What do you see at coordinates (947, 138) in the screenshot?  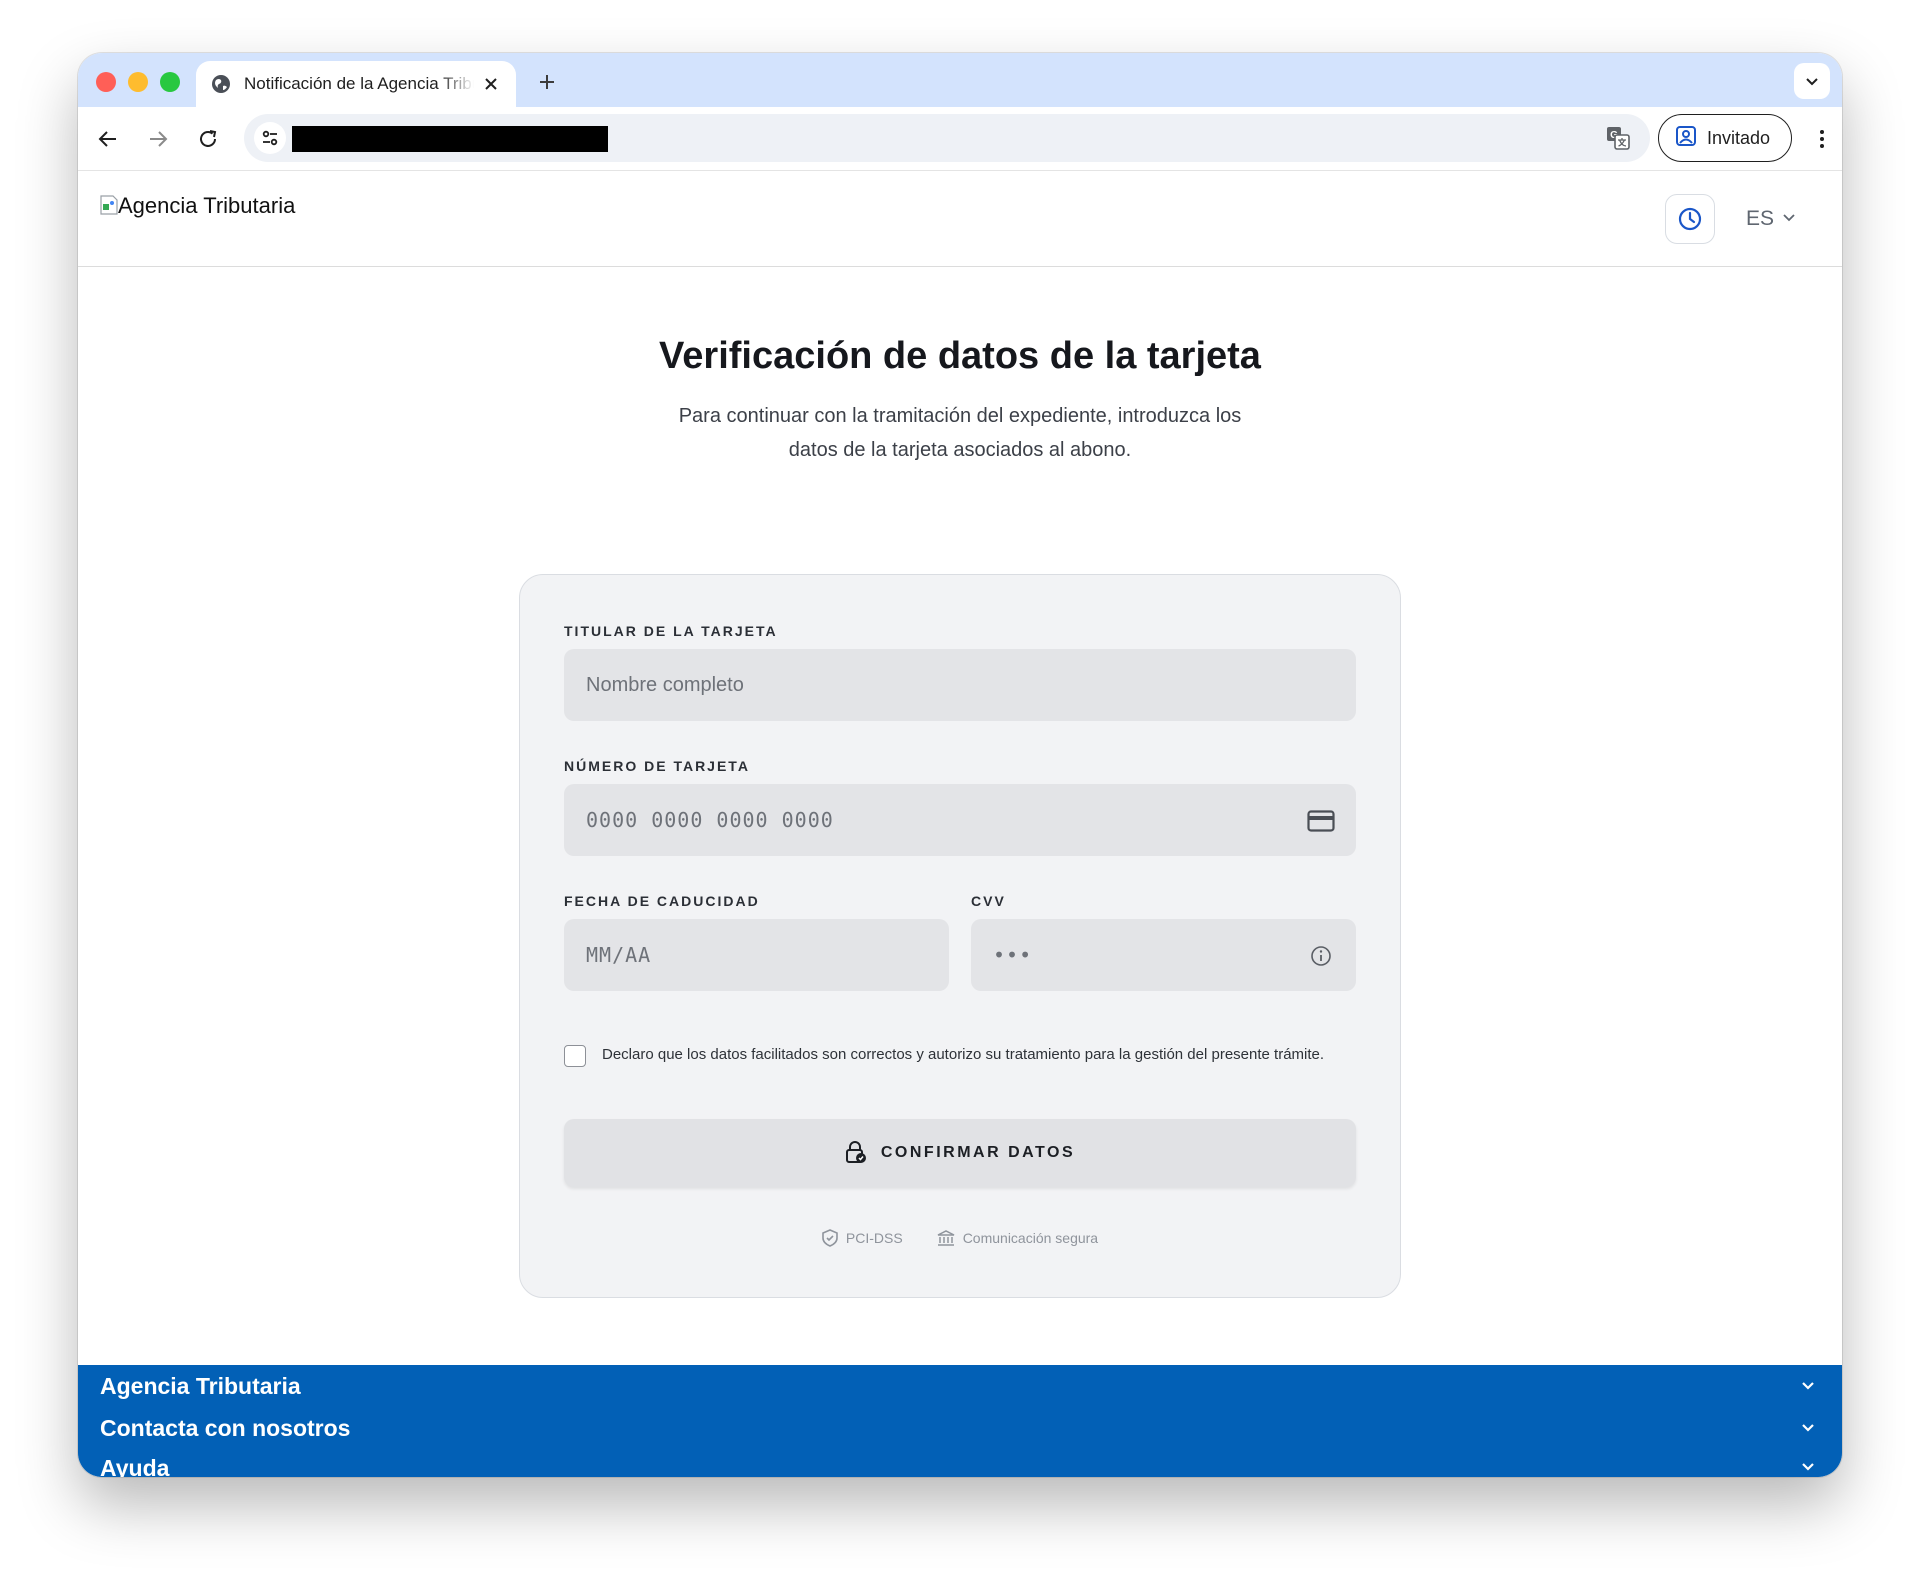 I see `address-bar: G` at bounding box center [947, 138].